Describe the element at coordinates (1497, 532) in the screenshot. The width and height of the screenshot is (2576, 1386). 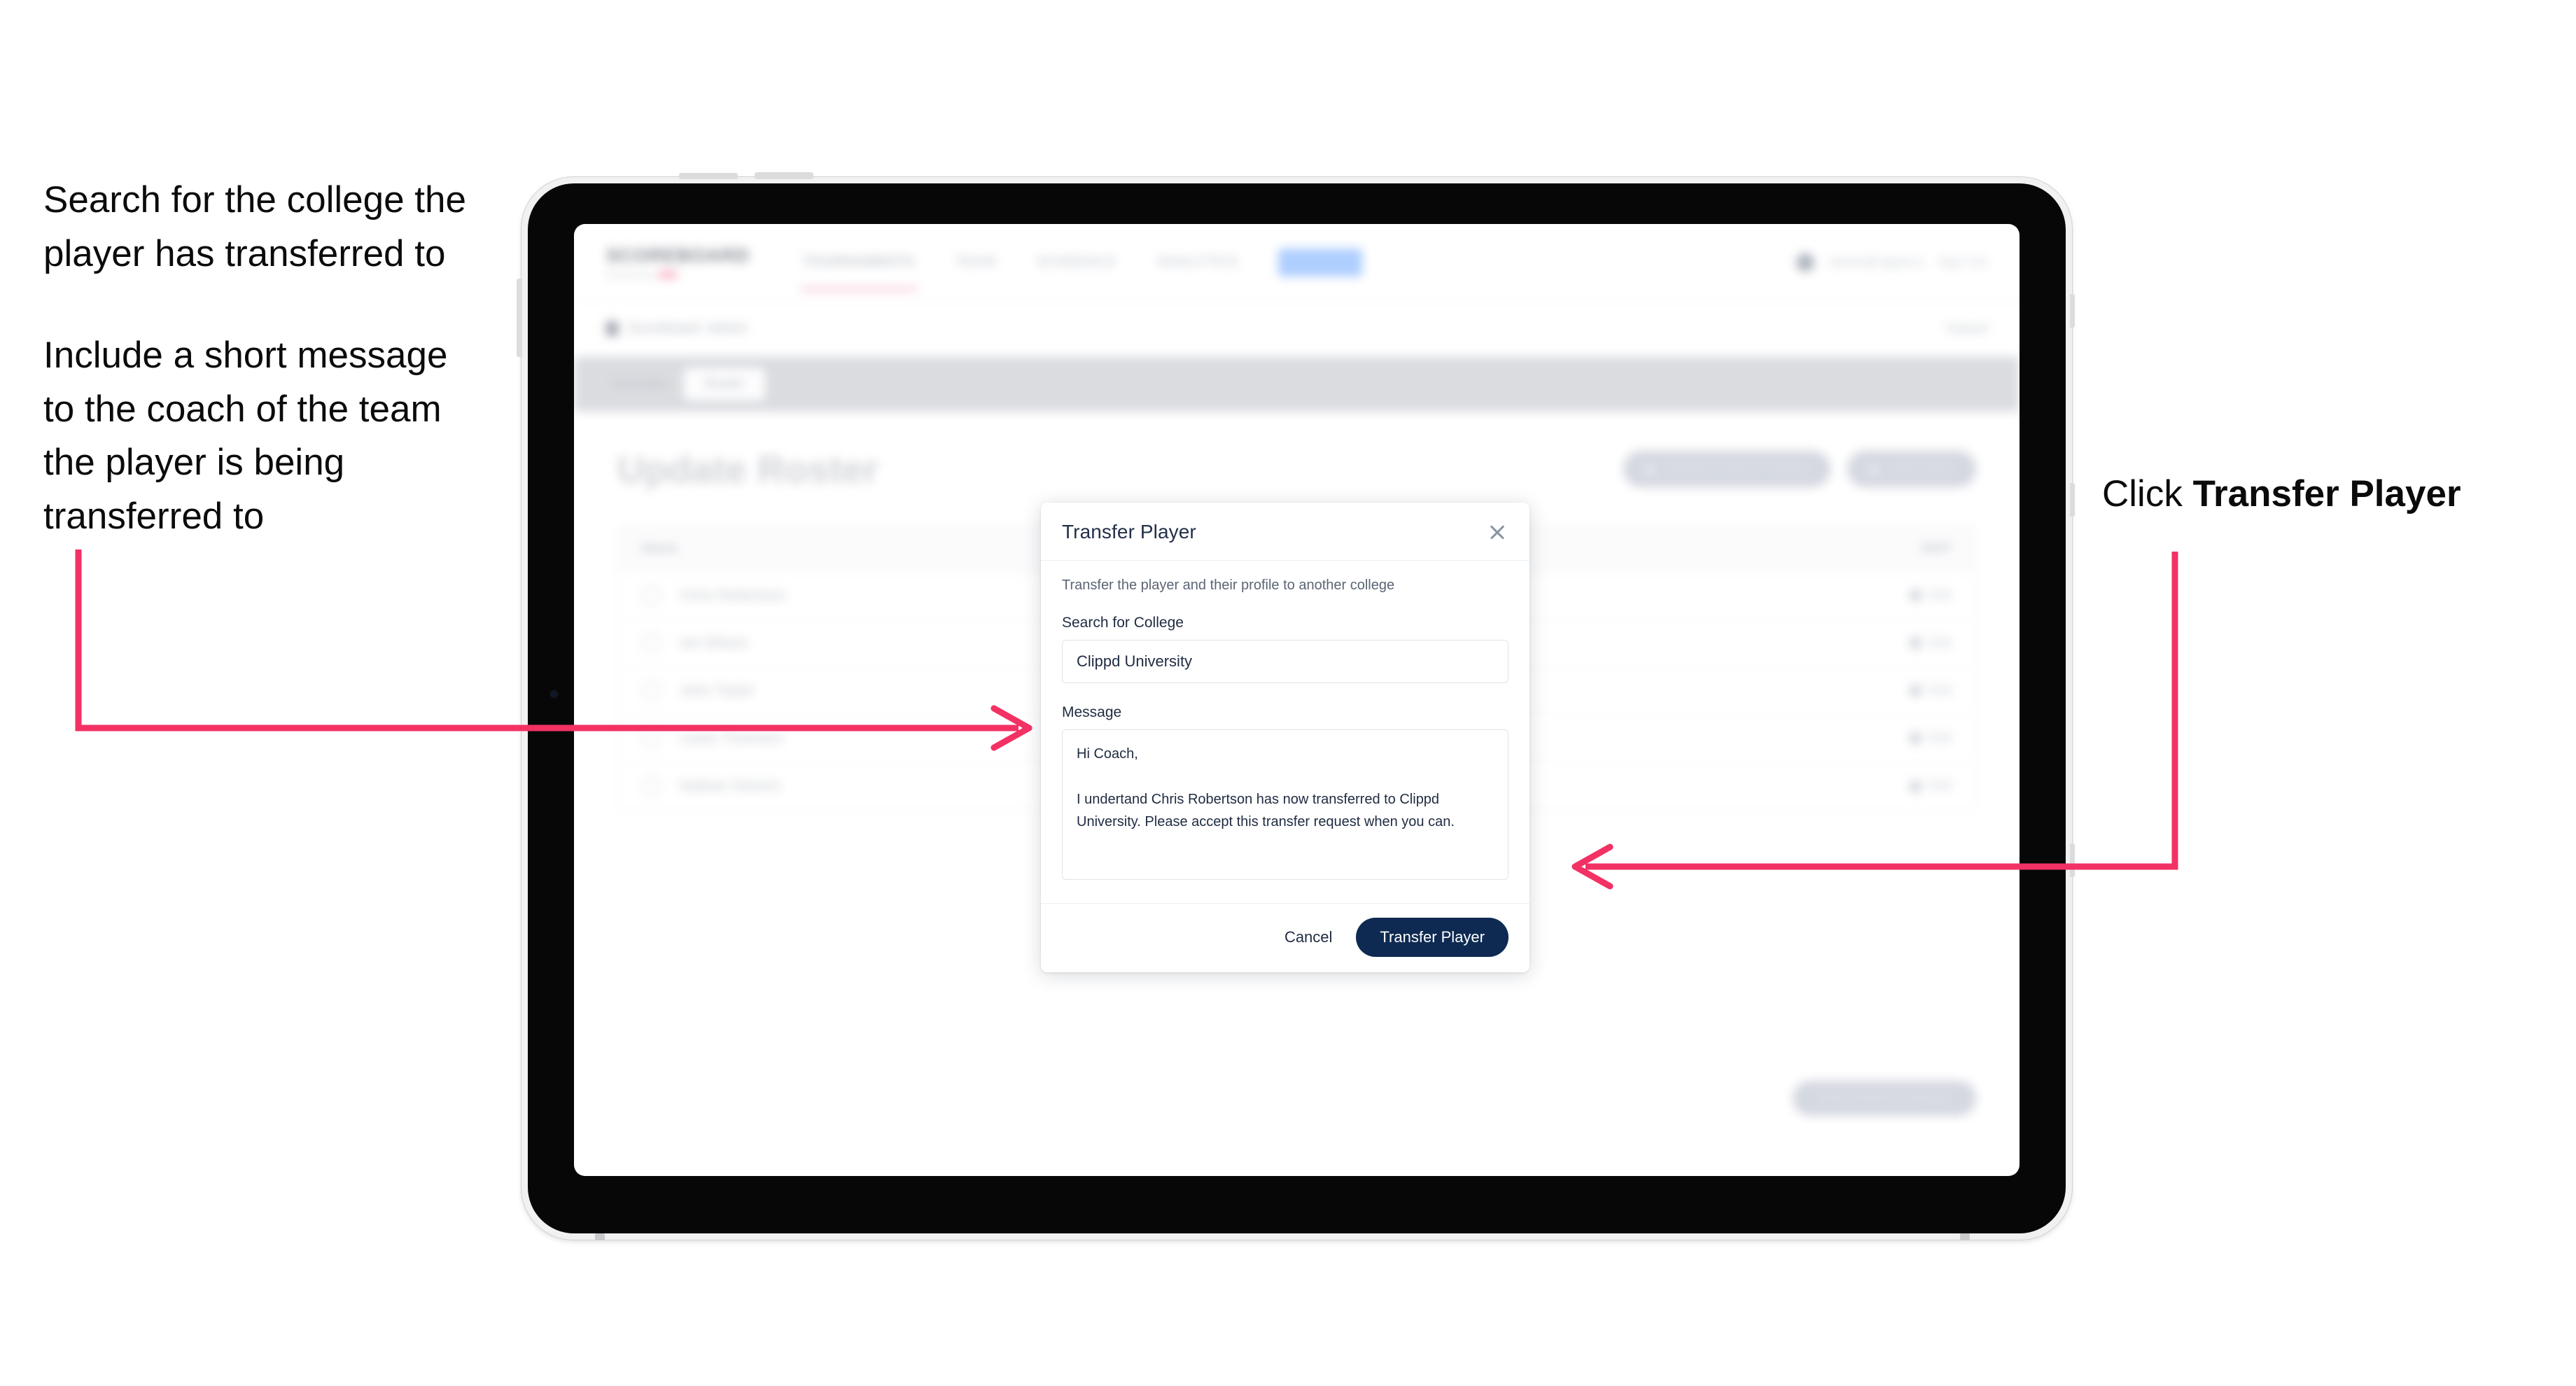
I see `close-icon` at that location.